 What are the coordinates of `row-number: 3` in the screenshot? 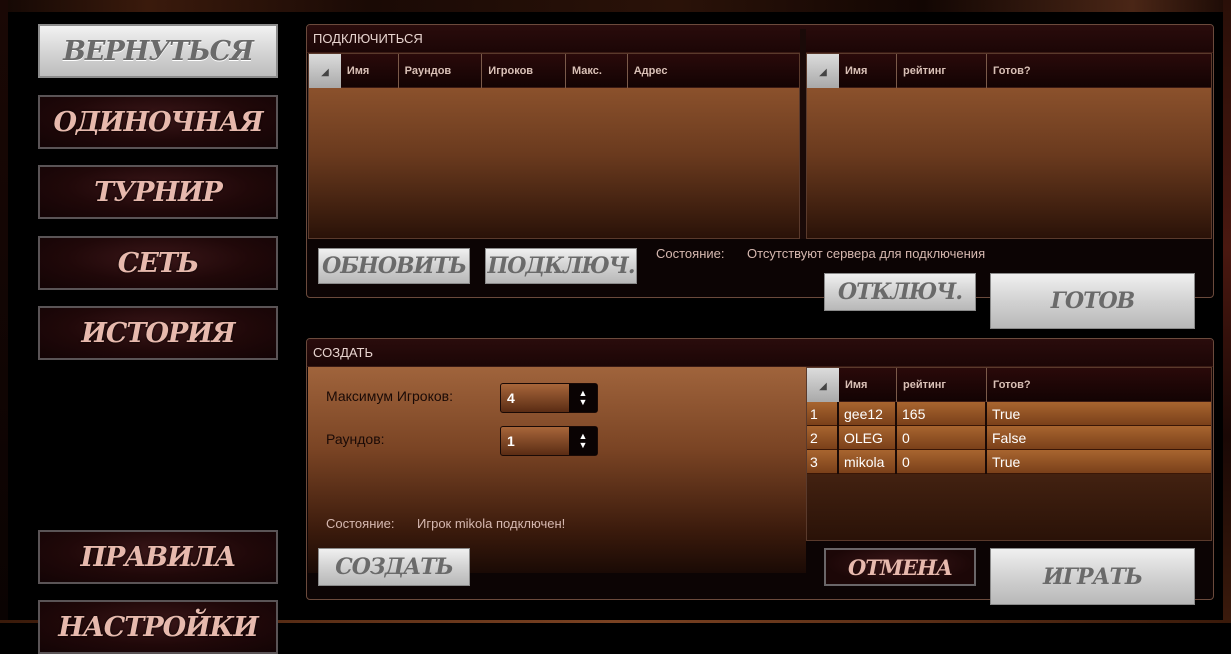 It's located at (823, 462).